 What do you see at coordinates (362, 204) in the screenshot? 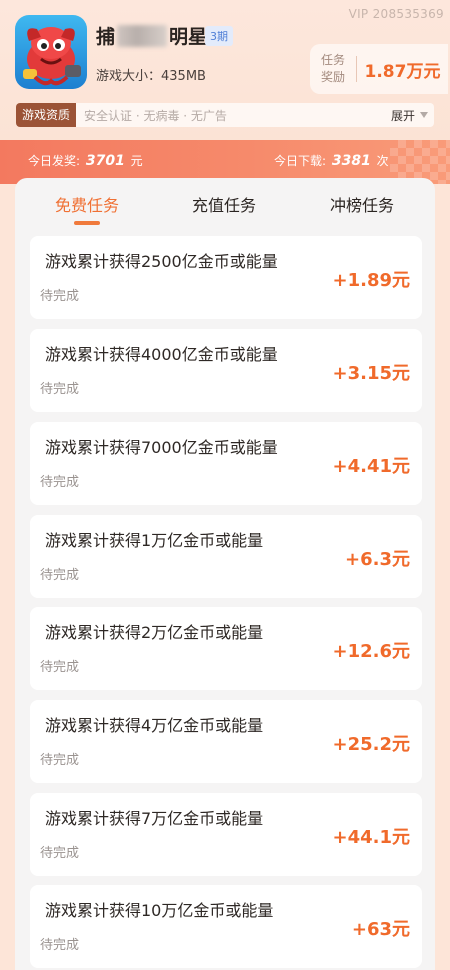
I see `tab-ranking-tasks: 冲榜任务` at bounding box center [362, 204].